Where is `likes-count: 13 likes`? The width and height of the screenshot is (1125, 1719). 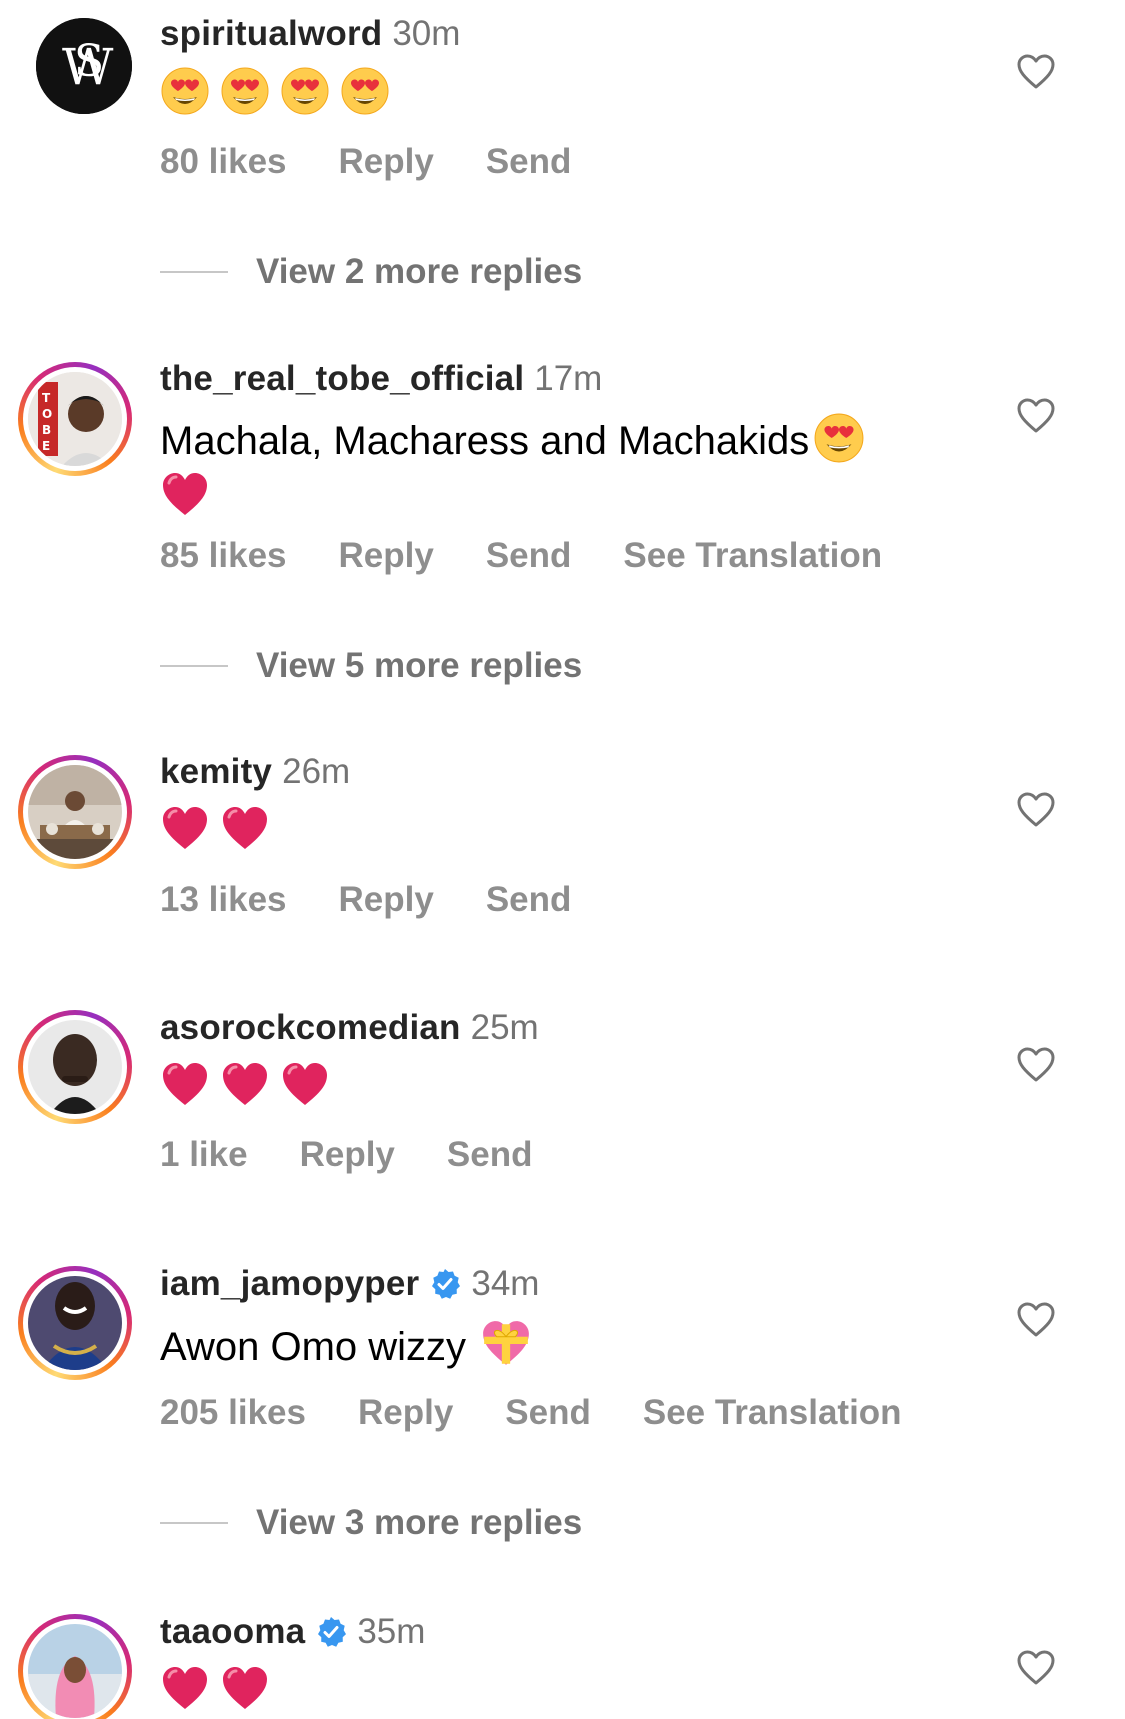
likes-count: 13 likes is located at coordinates (223, 900).